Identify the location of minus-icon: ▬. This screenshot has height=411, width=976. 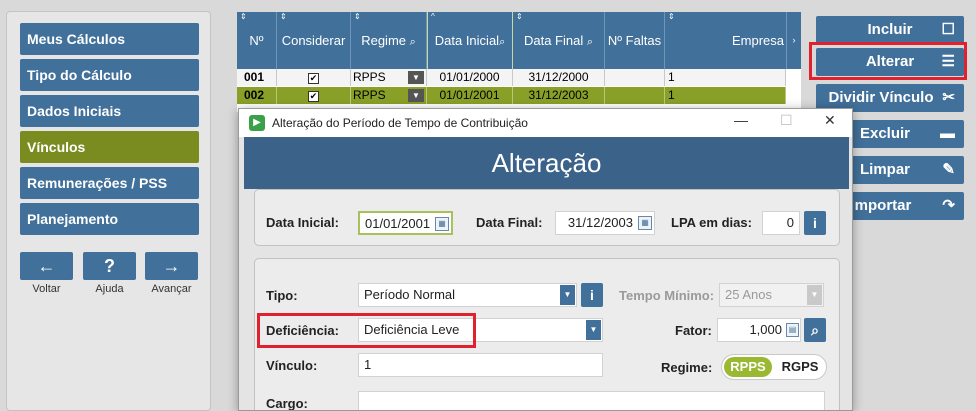
(947, 133).